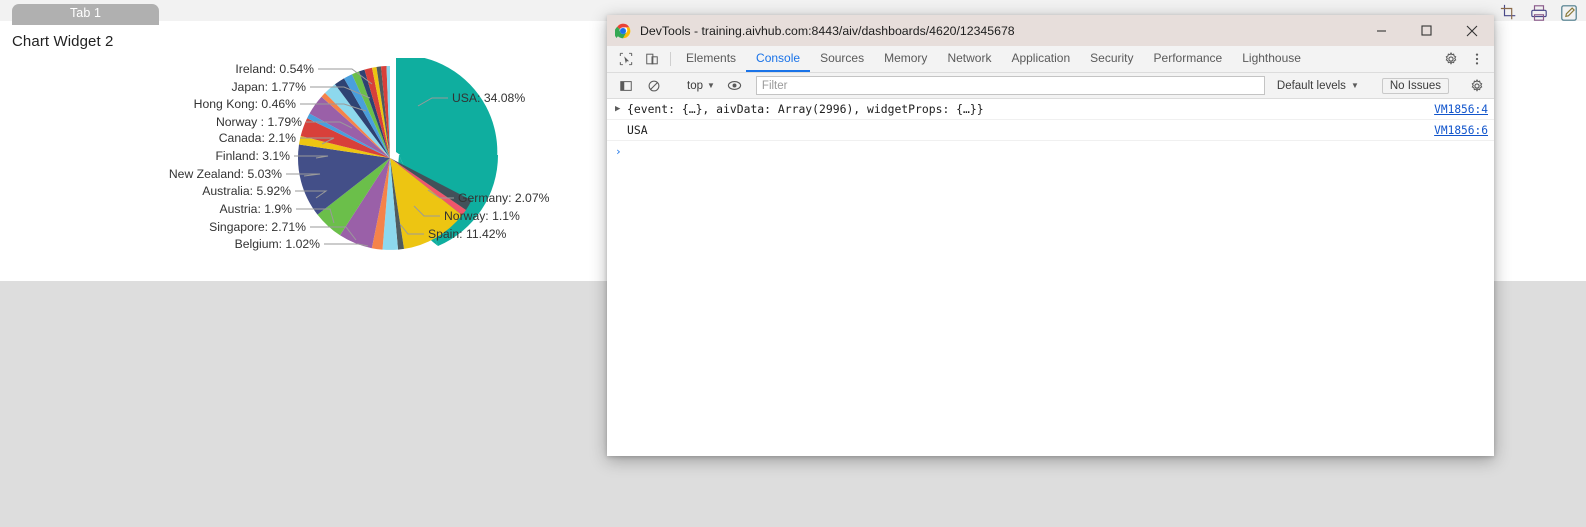  What do you see at coordinates (257, 227) in the screenshot?
I see `pie-label-singapore: Singapore: 2.71%` at bounding box center [257, 227].